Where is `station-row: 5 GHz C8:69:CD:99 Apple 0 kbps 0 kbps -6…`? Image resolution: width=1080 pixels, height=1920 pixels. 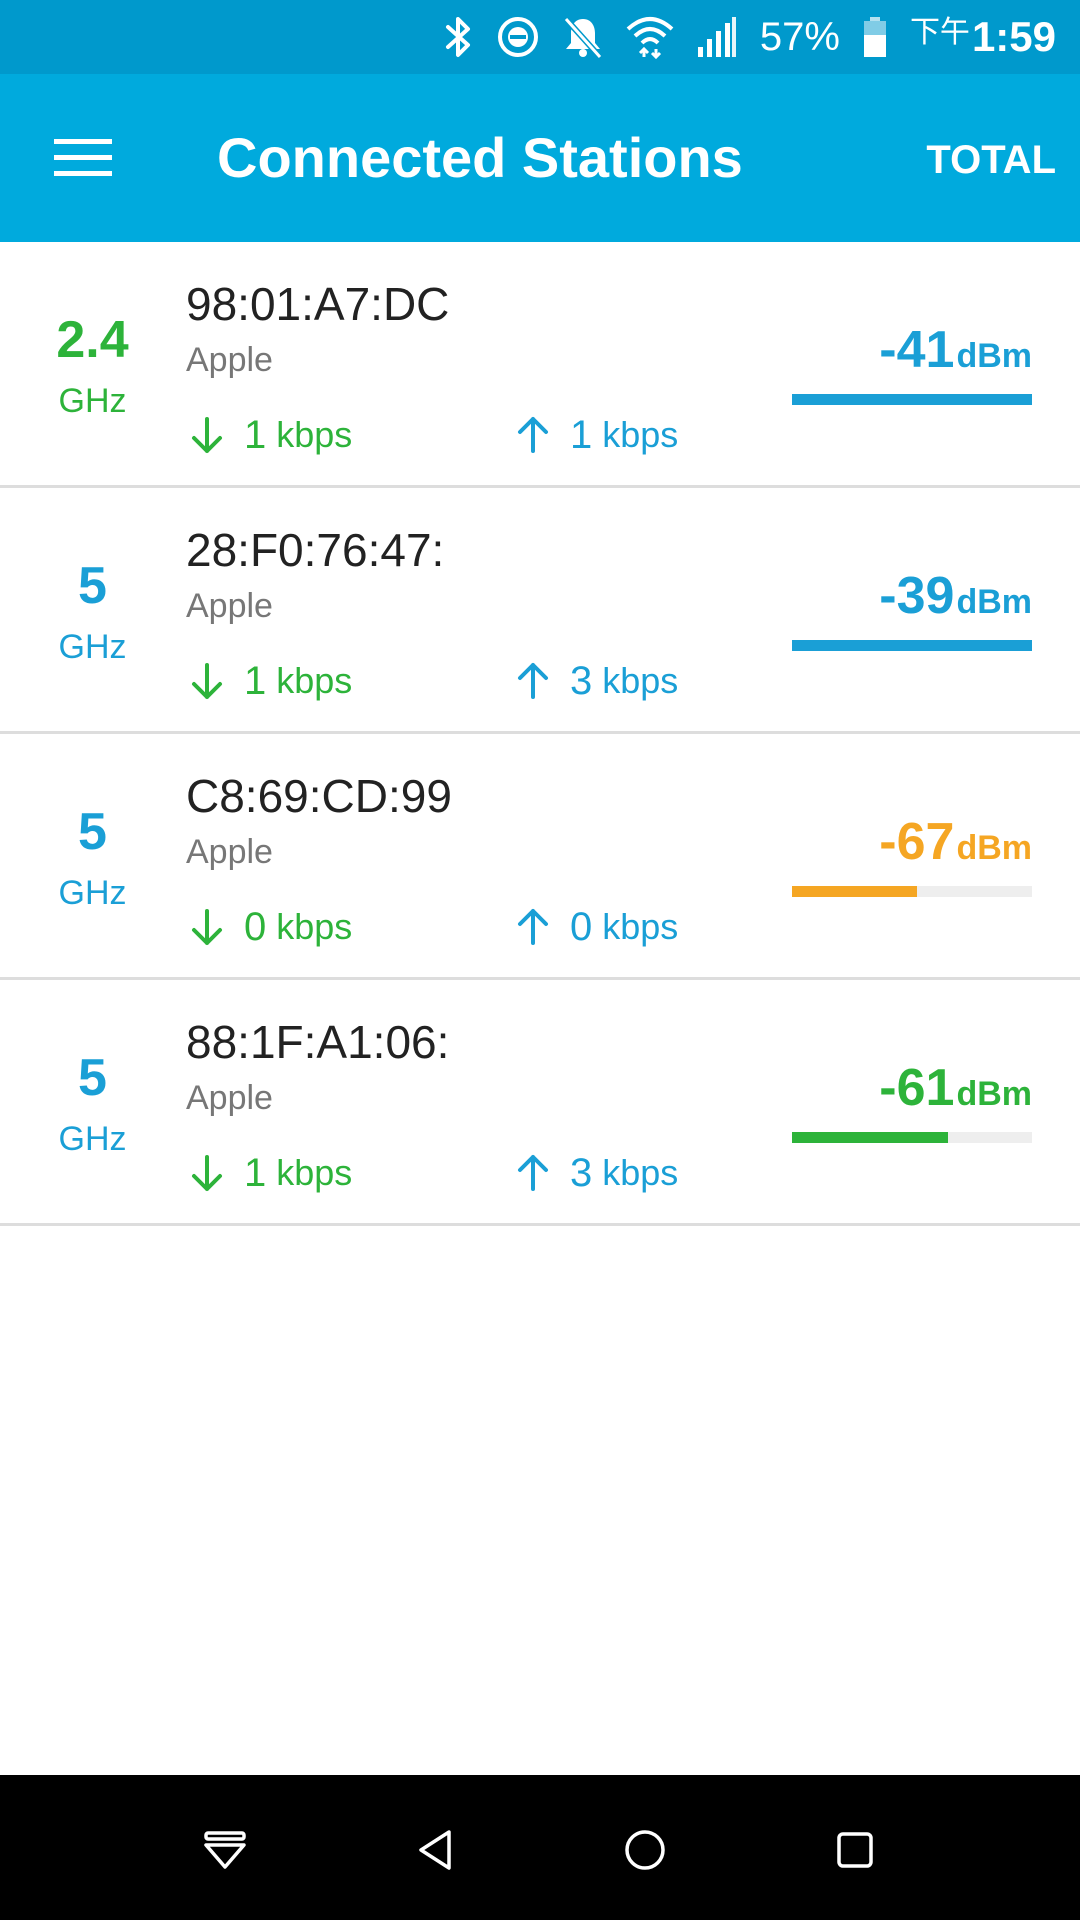 station-row: 5 GHz C8:69:CD:99 Apple 0 kbps 0 kbps -6… is located at coordinates (540, 857).